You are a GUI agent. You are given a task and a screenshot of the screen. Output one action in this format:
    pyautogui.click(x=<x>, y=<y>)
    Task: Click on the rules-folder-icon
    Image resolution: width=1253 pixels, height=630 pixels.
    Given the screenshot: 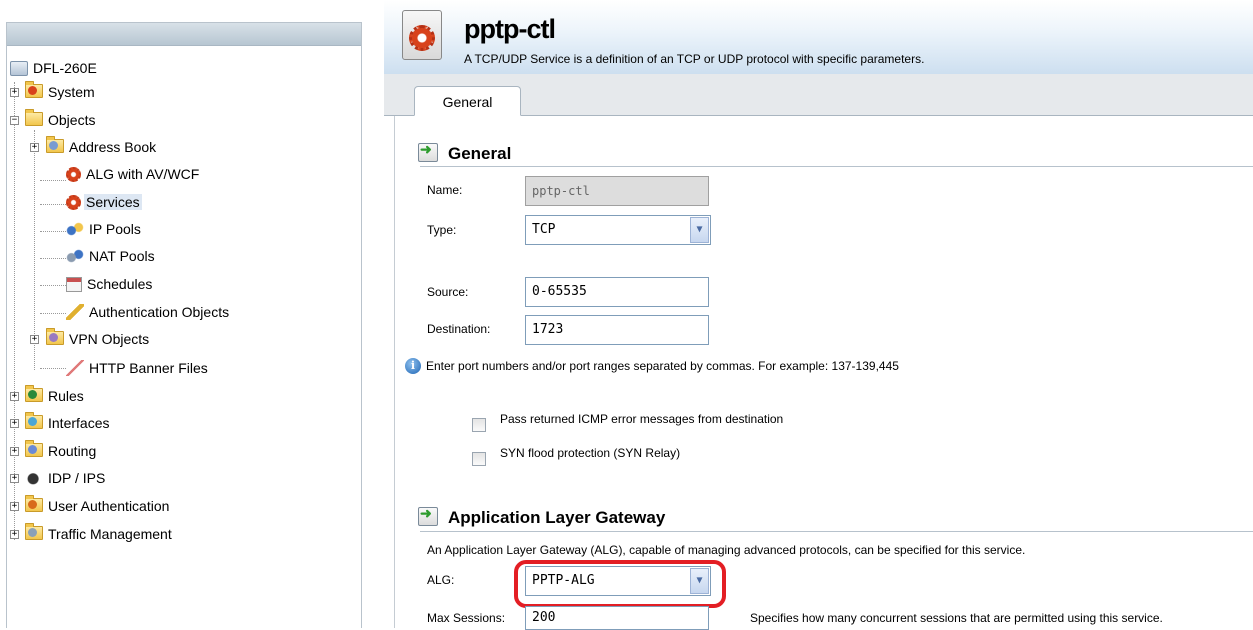 What is the action you would take?
    pyautogui.click(x=34, y=393)
    